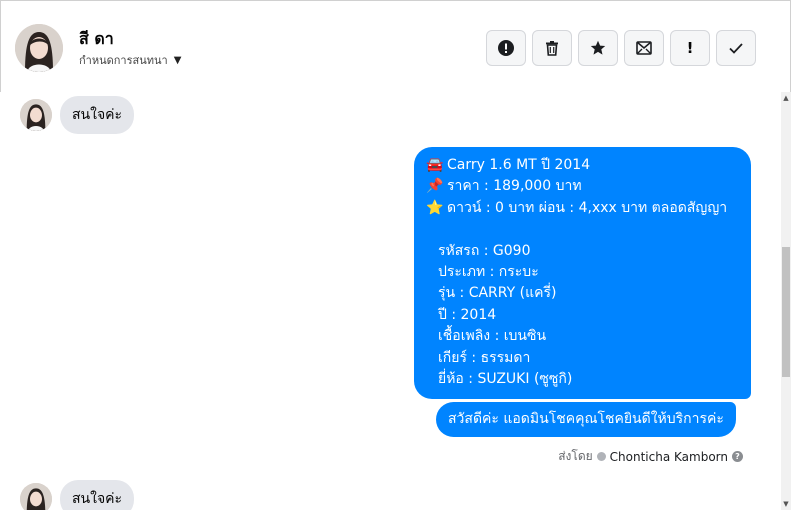 The image size is (791, 510). Describe the element at coordinates (497, 293) in the screenshot. I see `listing-detail: รุ่น : CARRY (แครี่)` at that location.